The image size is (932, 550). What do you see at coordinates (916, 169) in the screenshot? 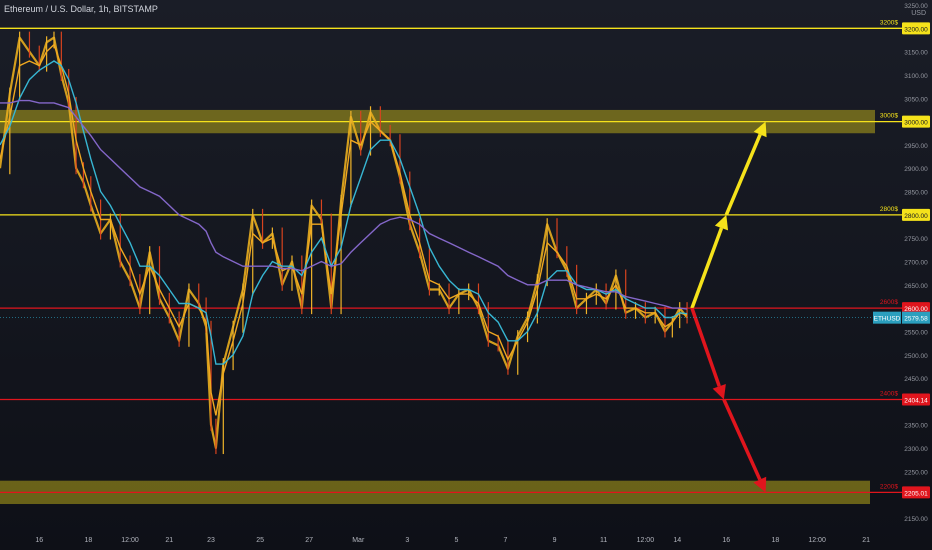
I see `price-tick-label: 2900.00` at bounding box center [916, 169].